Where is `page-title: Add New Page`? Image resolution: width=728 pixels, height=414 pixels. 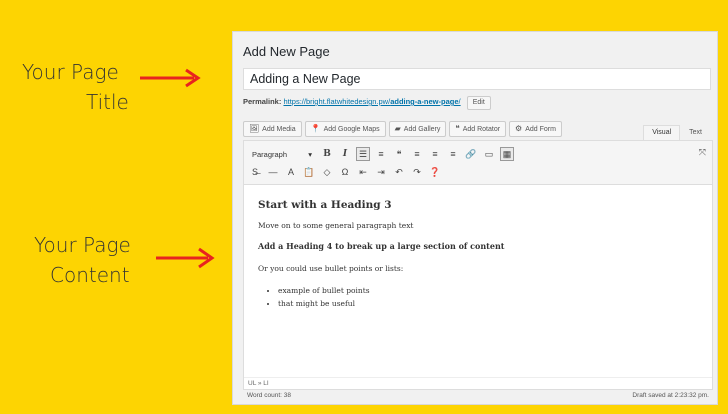
page-title: Add New Page is located at coordinates (286, 51).